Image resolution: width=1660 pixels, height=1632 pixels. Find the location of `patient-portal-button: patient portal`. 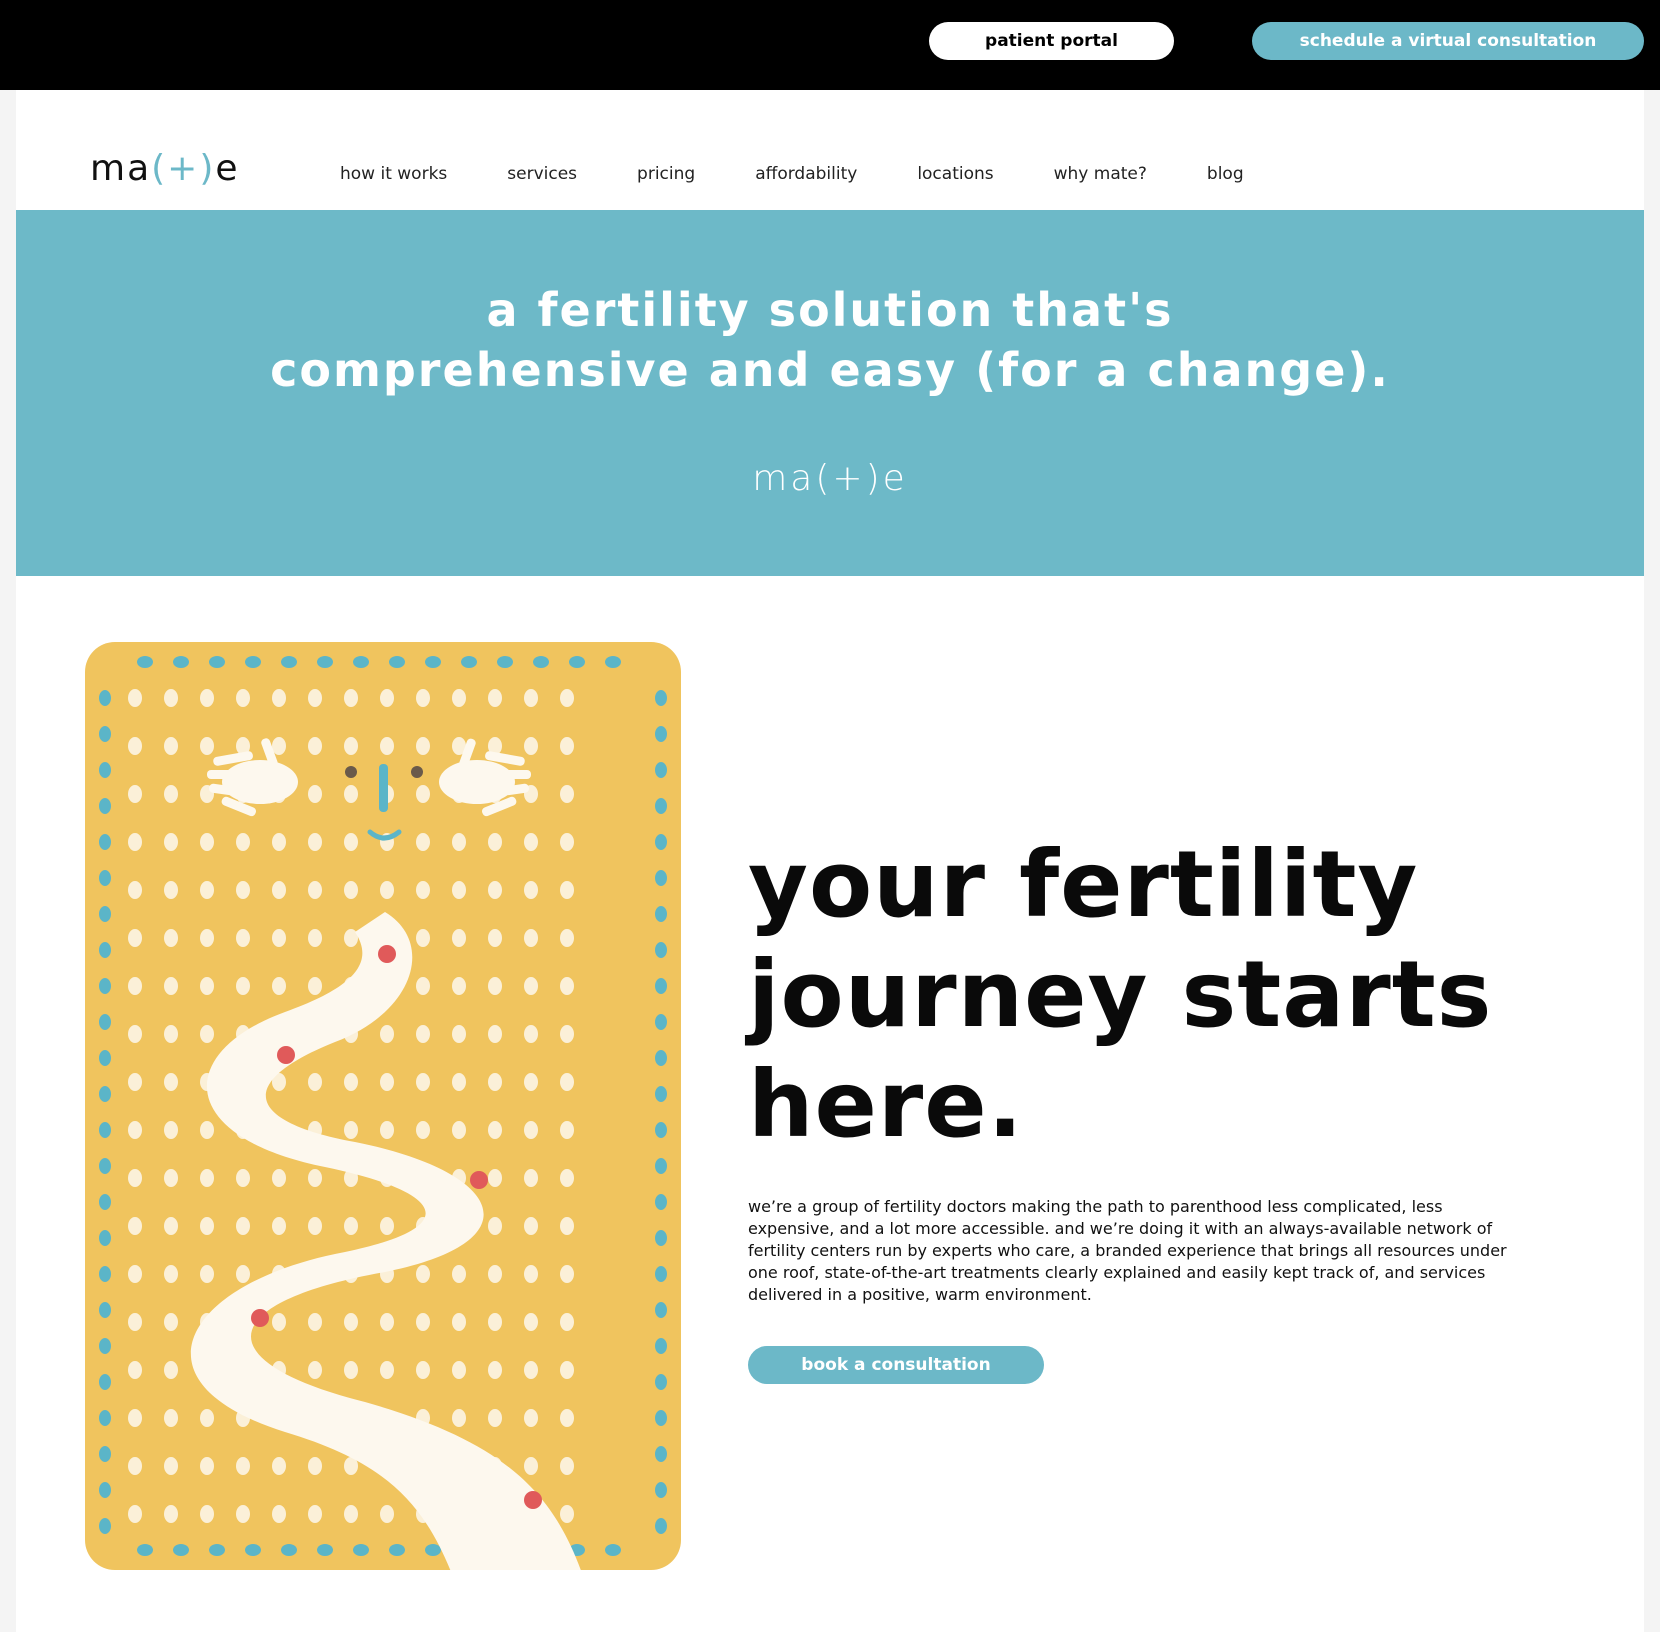

patient-portal-button: patient portal is located at coordinates (1051, 41).